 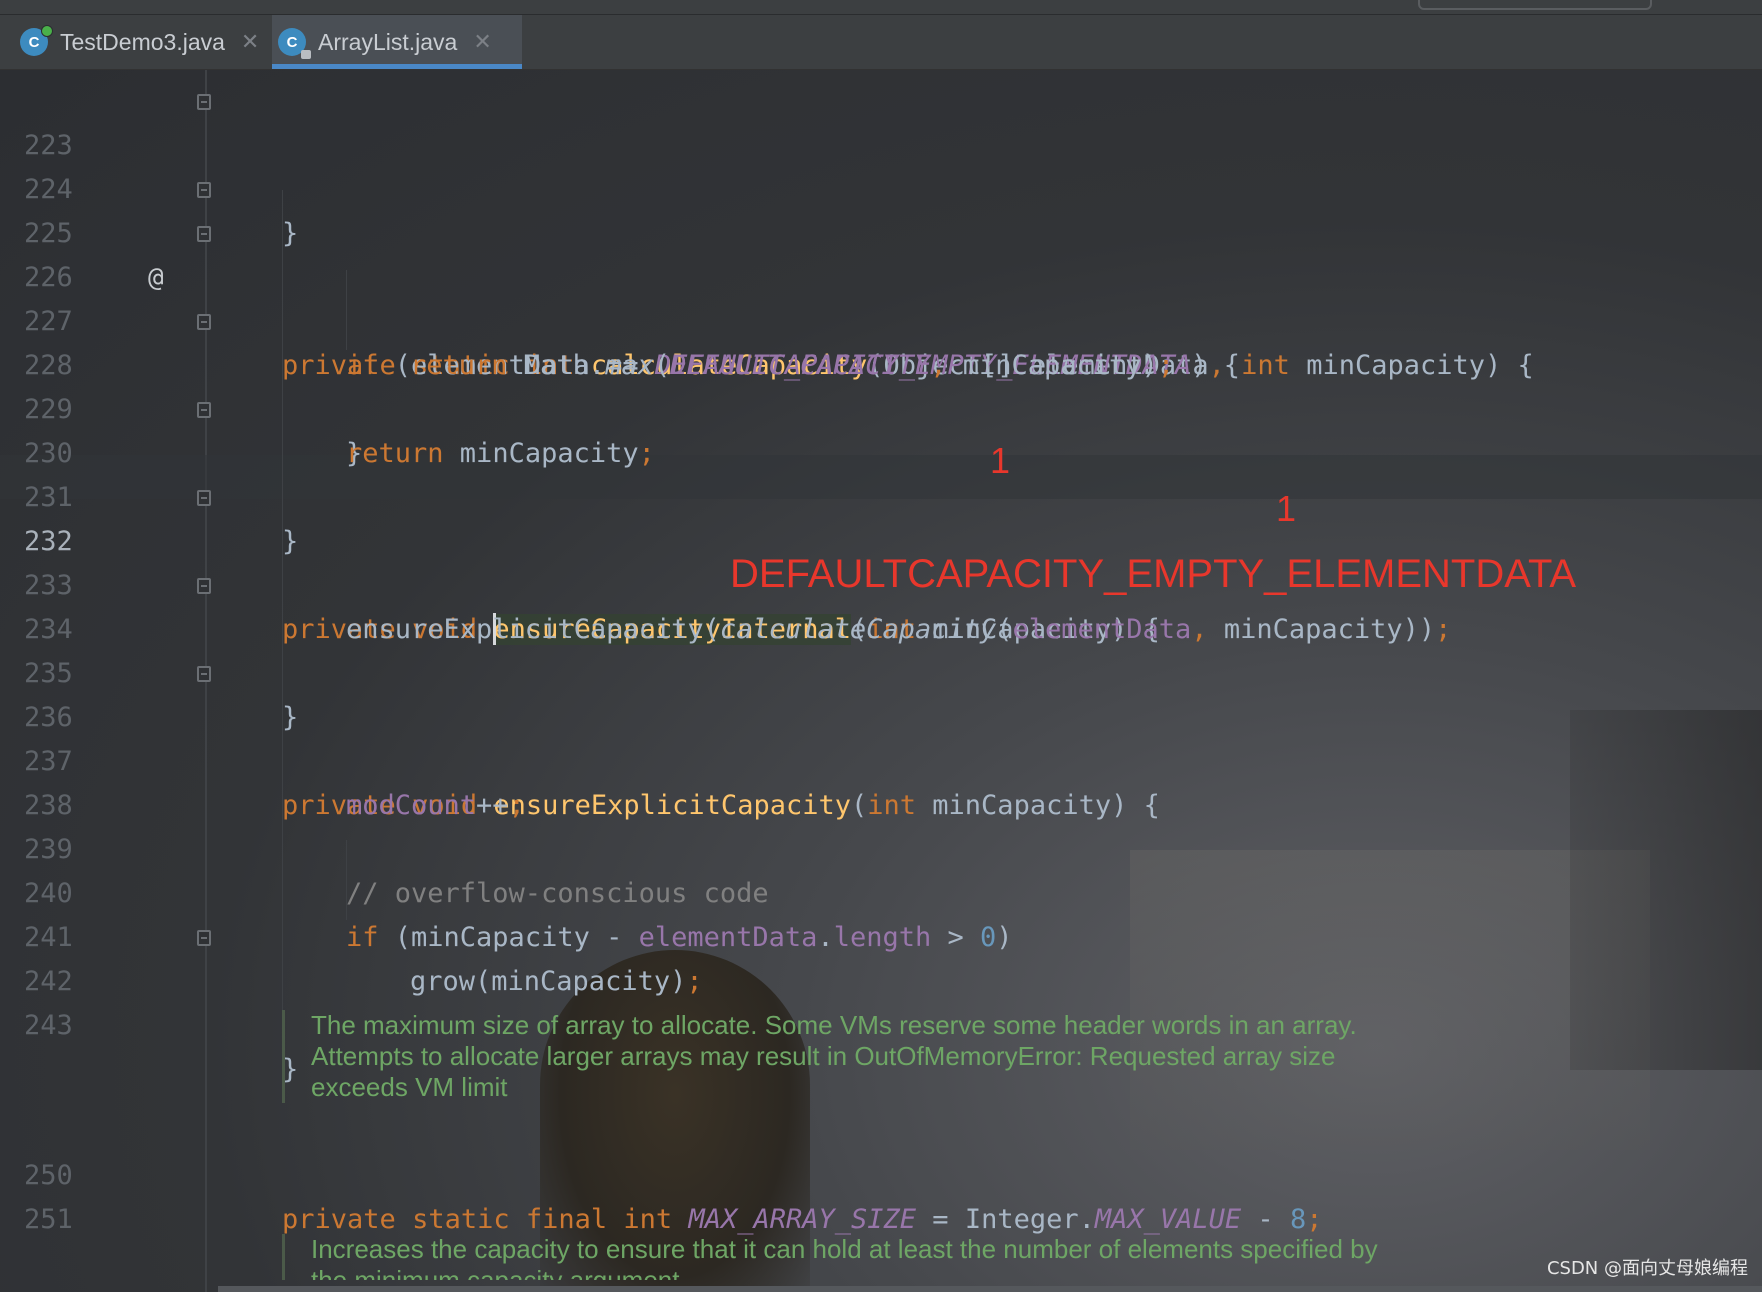 What do you see at coordinates (881, 780) in the screenshot?
I see `code-line: 238` at bounding box center [881, 780].